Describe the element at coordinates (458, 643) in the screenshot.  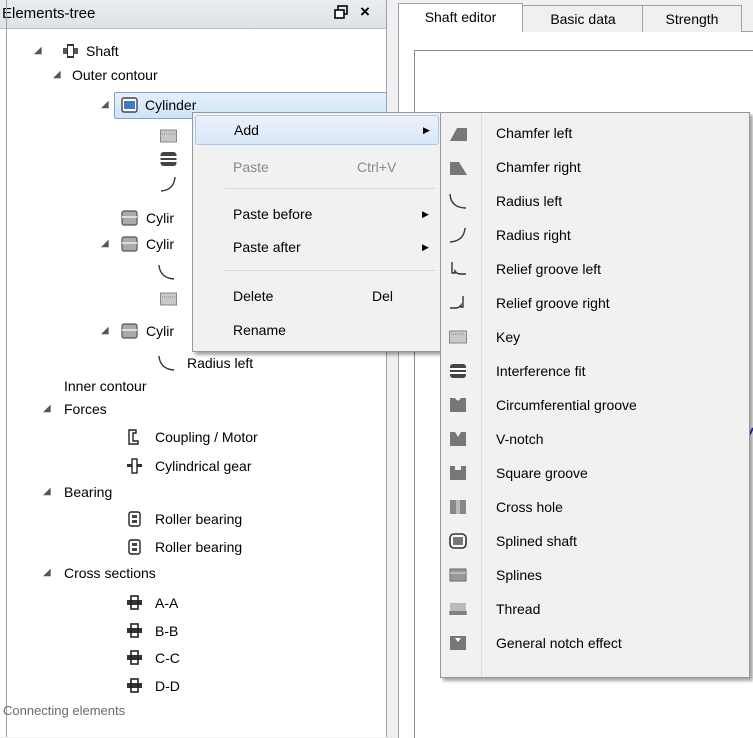
I see `general-notch-effect-icon` at that location.